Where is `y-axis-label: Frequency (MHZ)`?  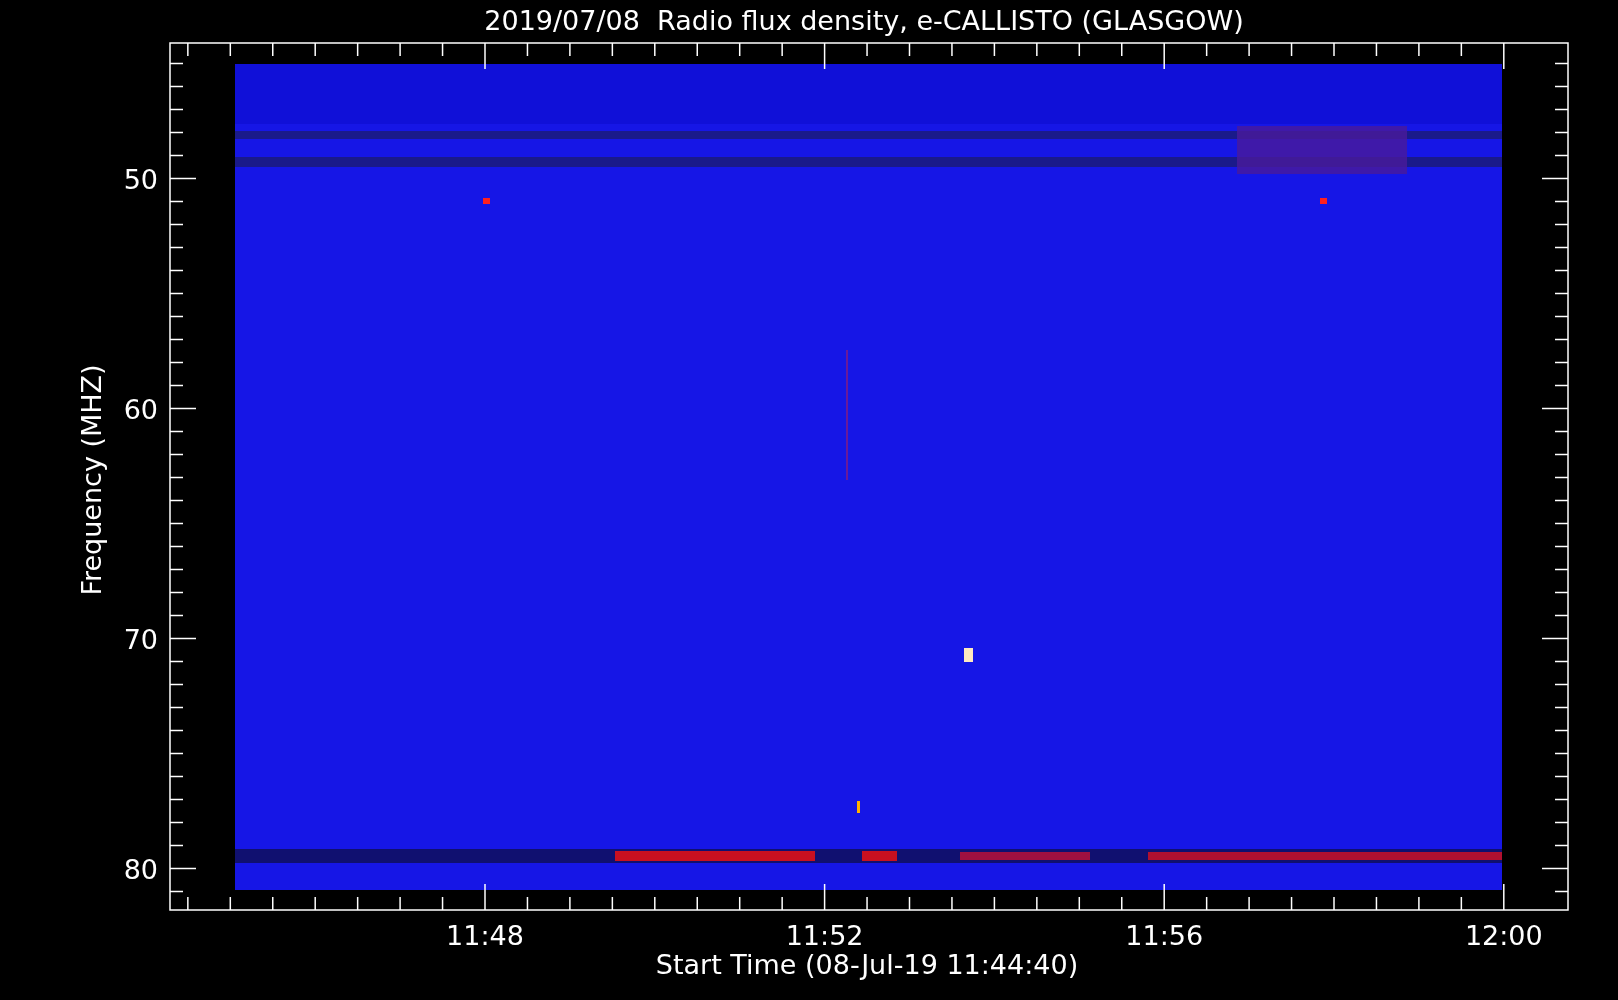
y-axis-label: Frequency (MHZ) is located at coordinates (91, 480).